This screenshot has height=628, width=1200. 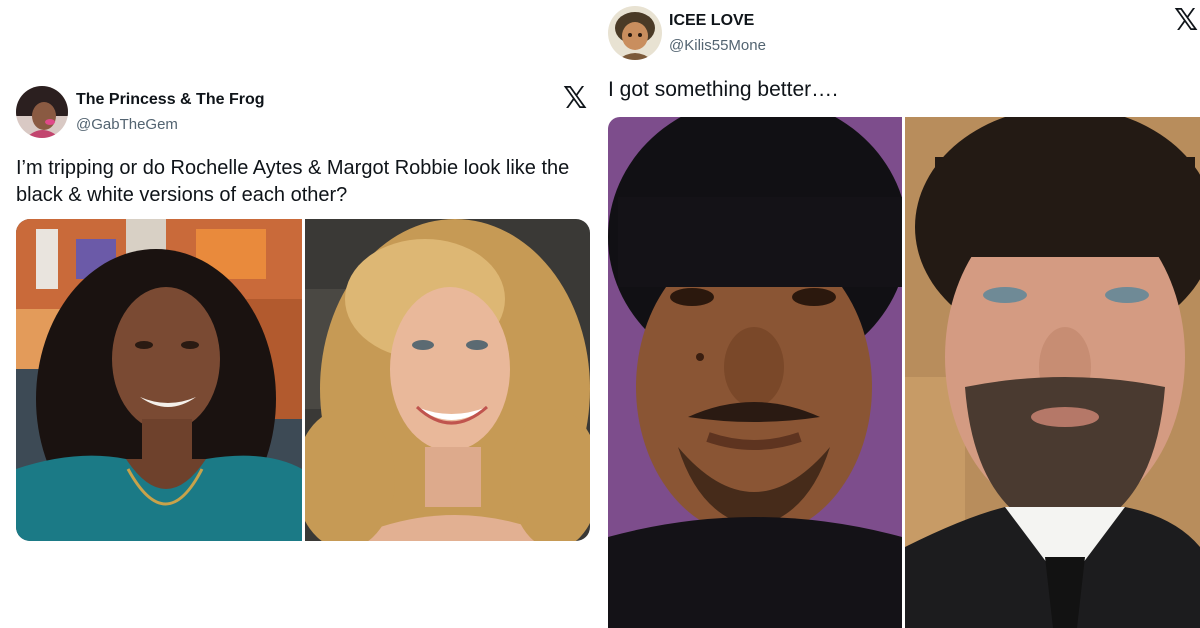 What do you see at coordinates (723, 89) in the screenshot?
I see `tweet-text: I got something better….` at bounding box center [723, 89].